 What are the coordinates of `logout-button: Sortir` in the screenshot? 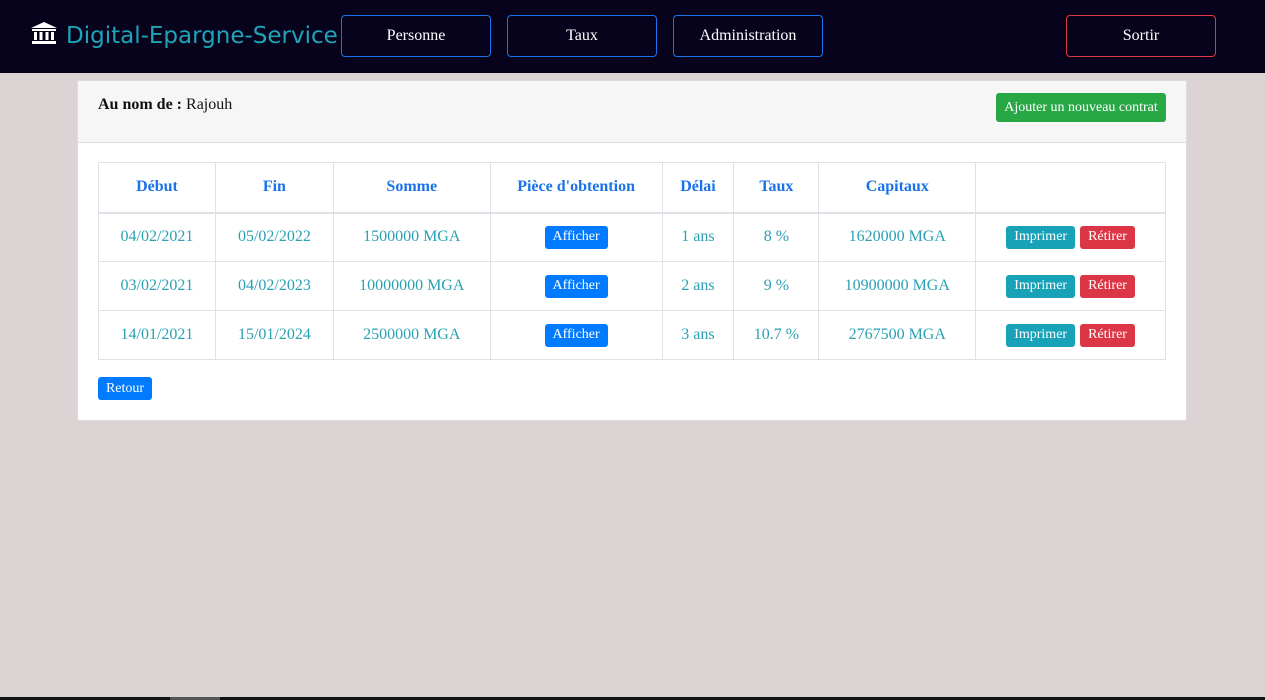 It's located at (1141, 36).